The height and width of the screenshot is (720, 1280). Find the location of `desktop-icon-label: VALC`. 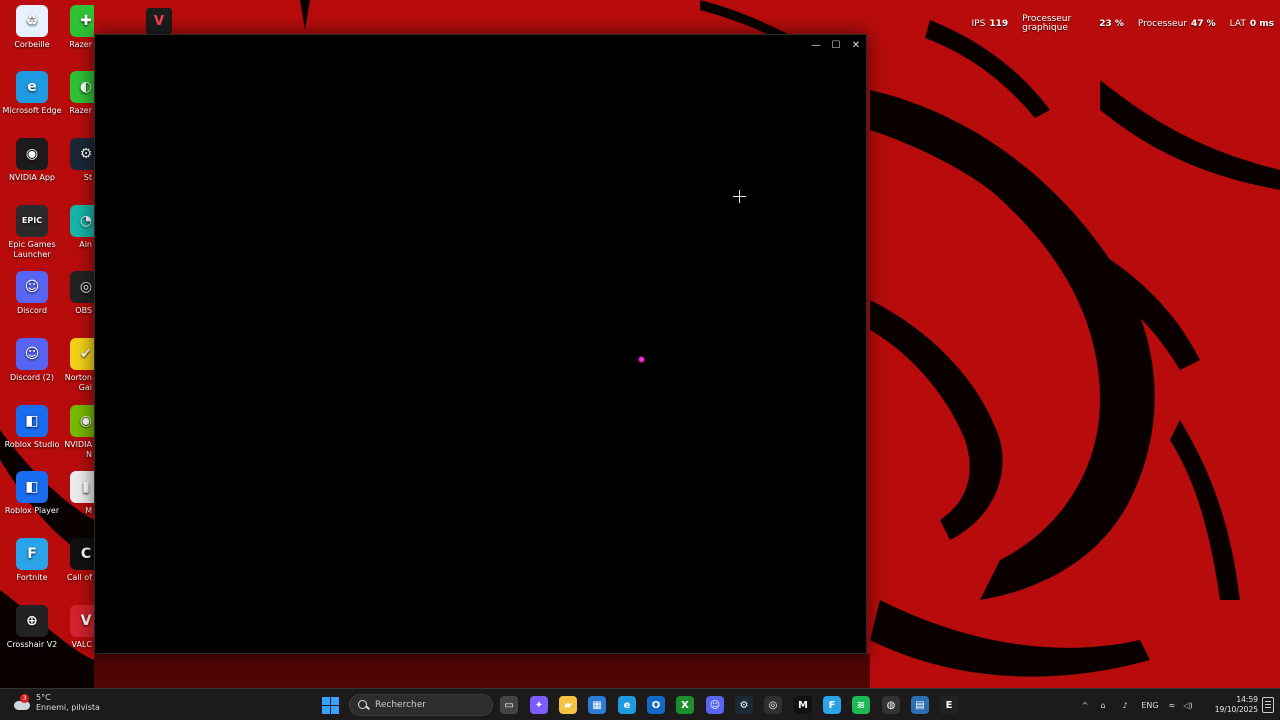

desktop-icon-label: VALC is located at coordinates (81, 644).